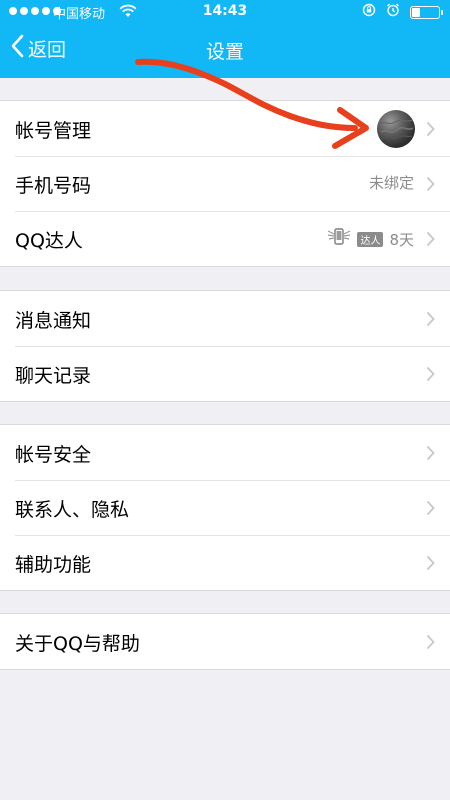 Image resolution: width=450 pixels, height=800 pixels. What do you see at coordinates (225, 452) in the screenshot?
I see `account-security-row: 帐号安全` at bounding box center [225, 452].